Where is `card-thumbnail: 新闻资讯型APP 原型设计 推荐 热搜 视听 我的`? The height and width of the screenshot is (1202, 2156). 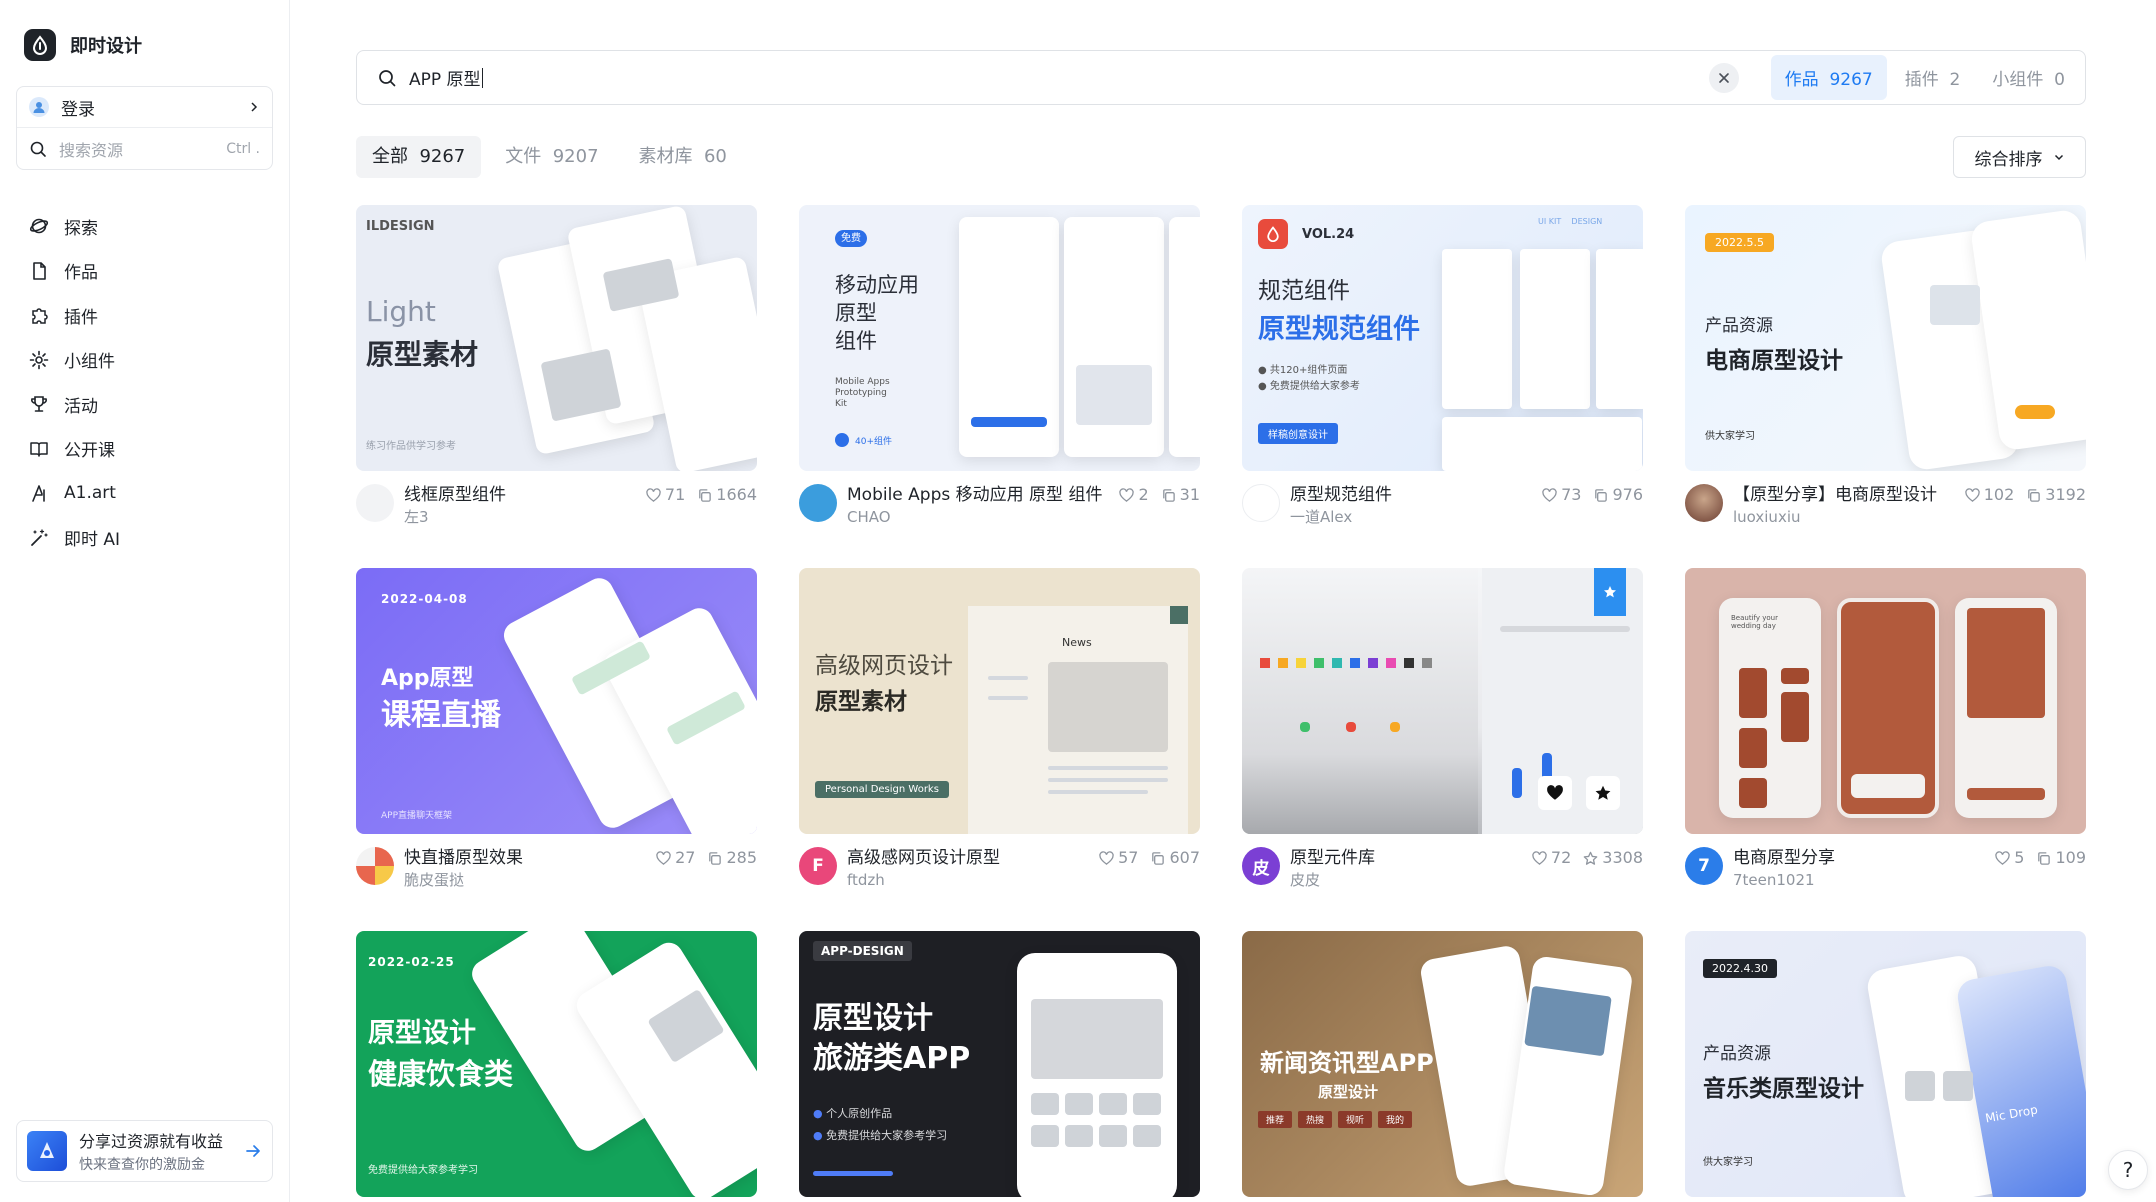 card-thumbnail: 新闻资讯型APP 原型设计 推荐 热搜 视听 我的 is located at coordinates (1442, 1064).